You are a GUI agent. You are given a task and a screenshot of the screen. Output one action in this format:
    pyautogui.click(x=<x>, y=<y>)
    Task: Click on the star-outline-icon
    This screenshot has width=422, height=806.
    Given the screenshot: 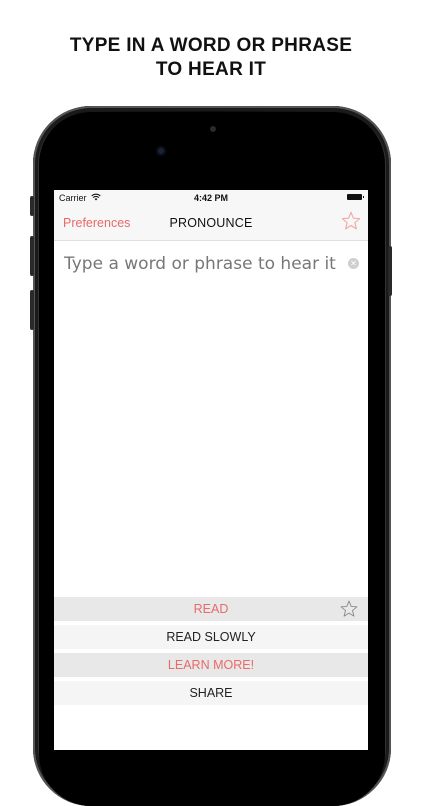 What is the action you would take?
    pyautogui.click(x=349, y=609)
    